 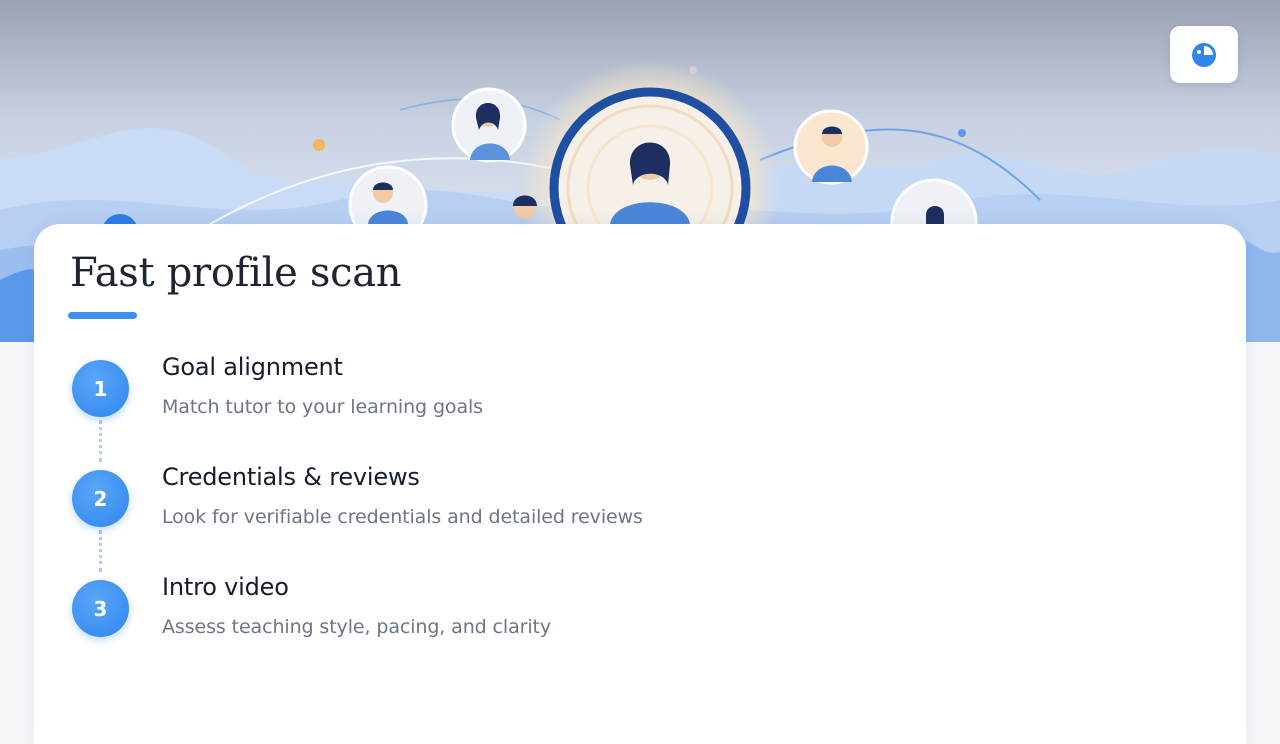 What do you see at coordinates (100, 498) in the screenshot?
I see `step-number-badge: 2` at bounding box center [100, 498].